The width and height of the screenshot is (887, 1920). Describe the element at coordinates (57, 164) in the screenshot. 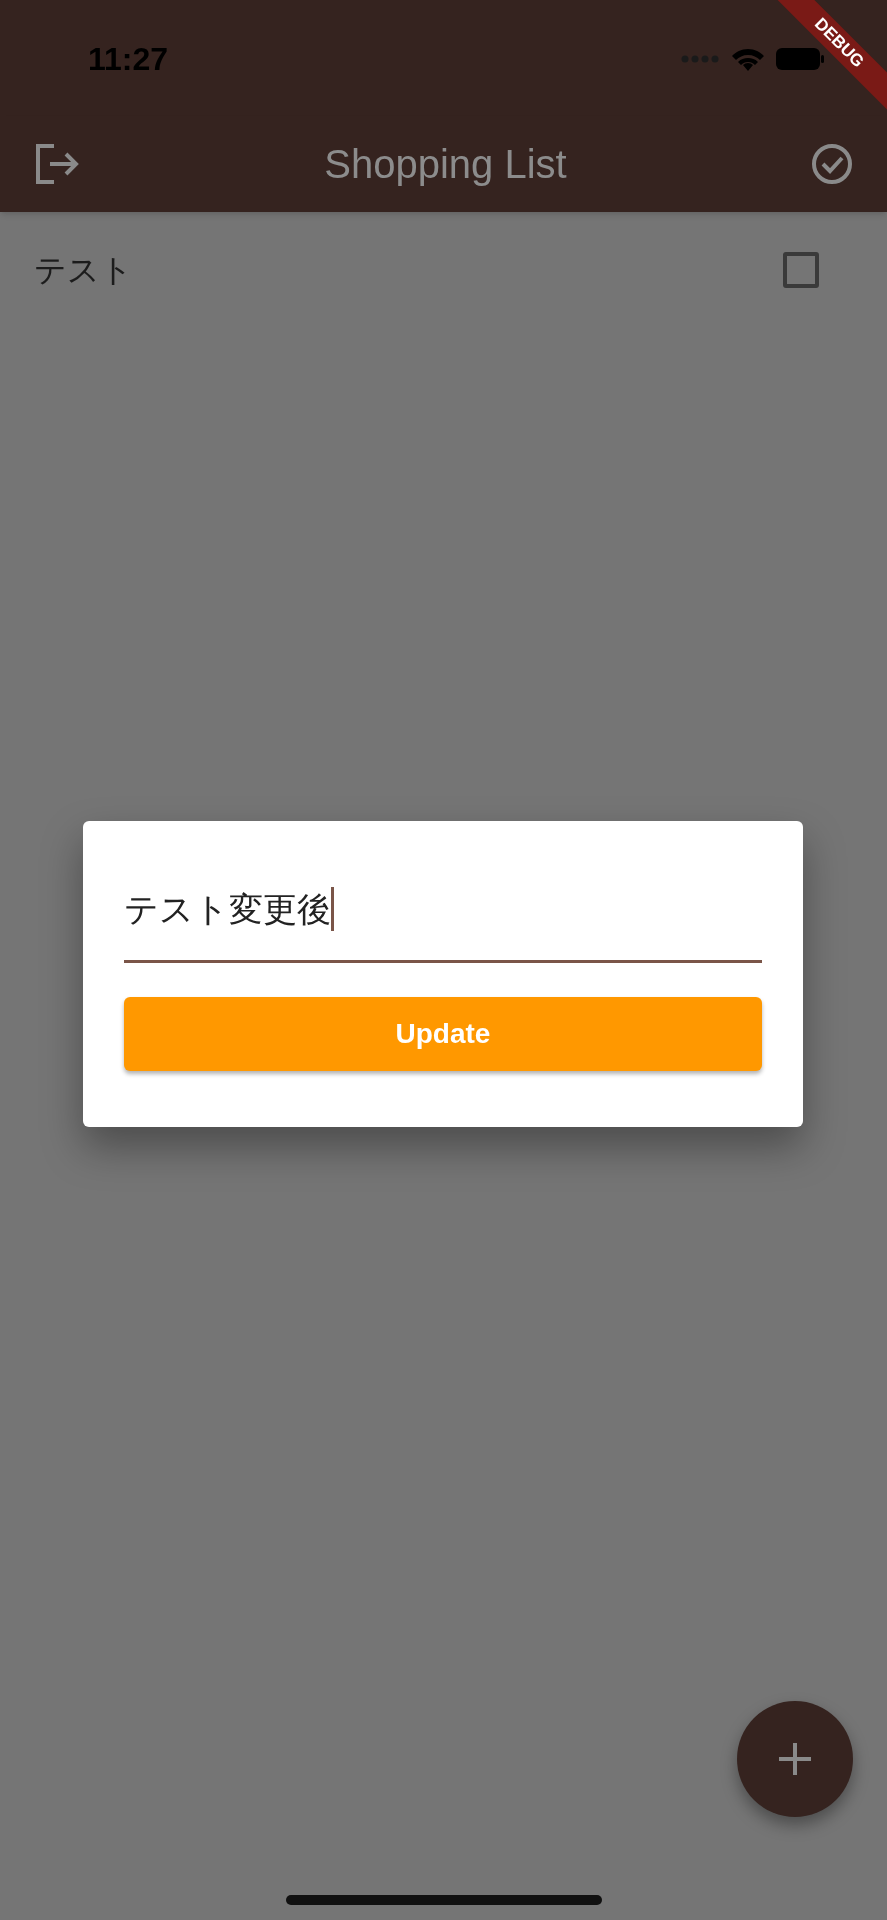

I see `logout-icon` at that location.